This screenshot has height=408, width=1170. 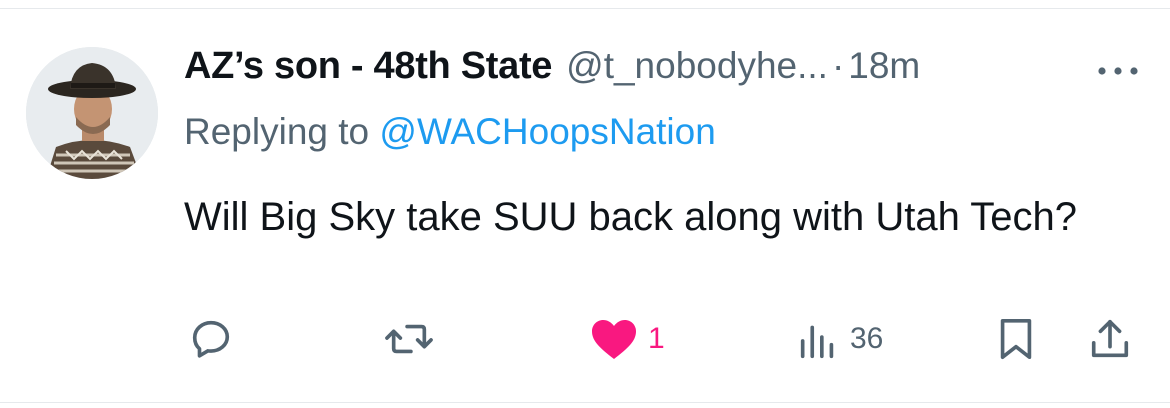 What do you see at coordinates (368, 66) in the screenshot?
I see `display-name: AZ’s son - 48th State` at bounding box center [368, 66].